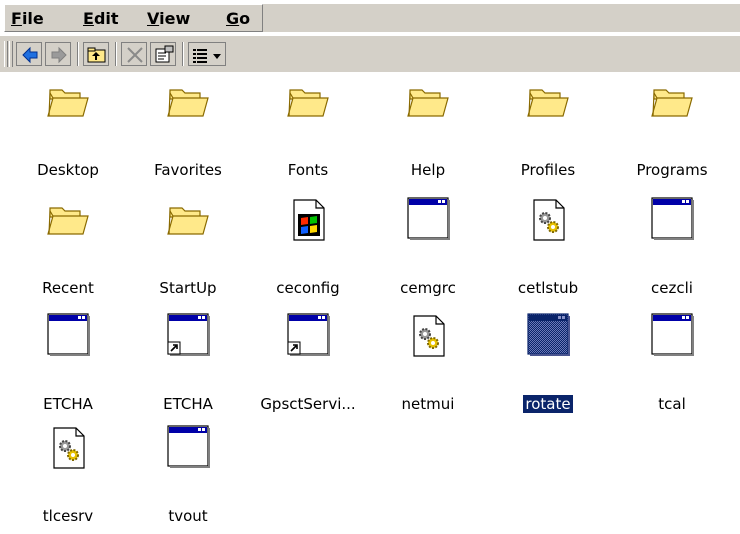 The height and width of the screenshot is (534, 740). I want to click on menu-edit-label: dit, so click(106, 18).